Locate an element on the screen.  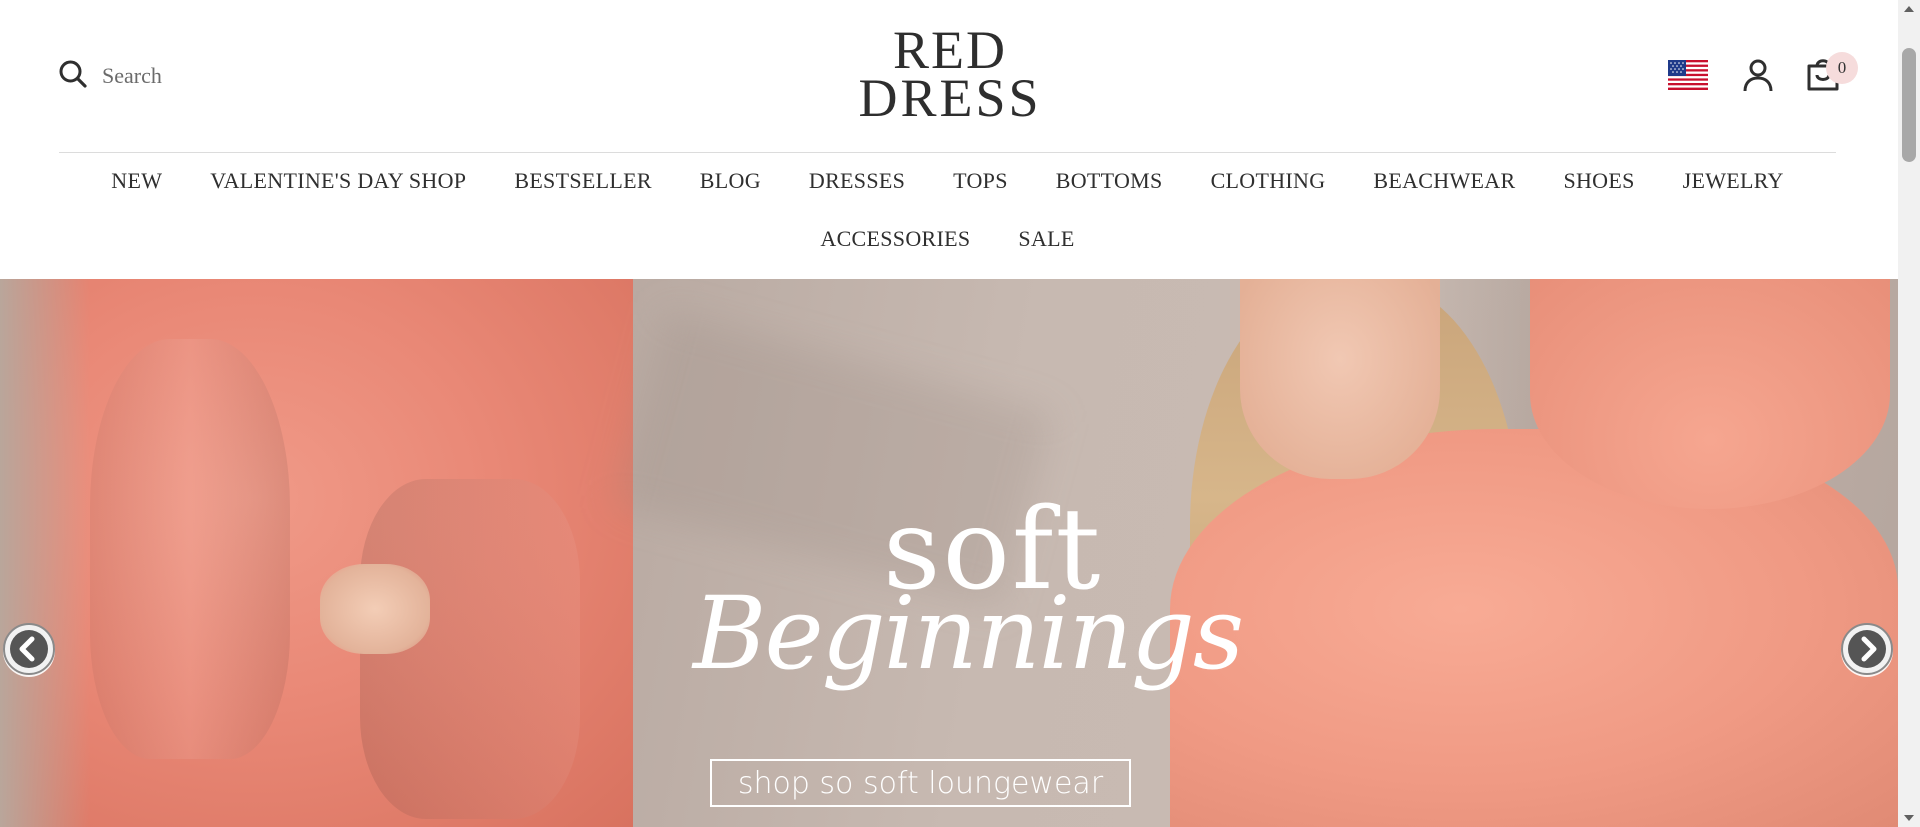
nav-item-jewelry: JEWELRY is located at coordinates (1733, 181).